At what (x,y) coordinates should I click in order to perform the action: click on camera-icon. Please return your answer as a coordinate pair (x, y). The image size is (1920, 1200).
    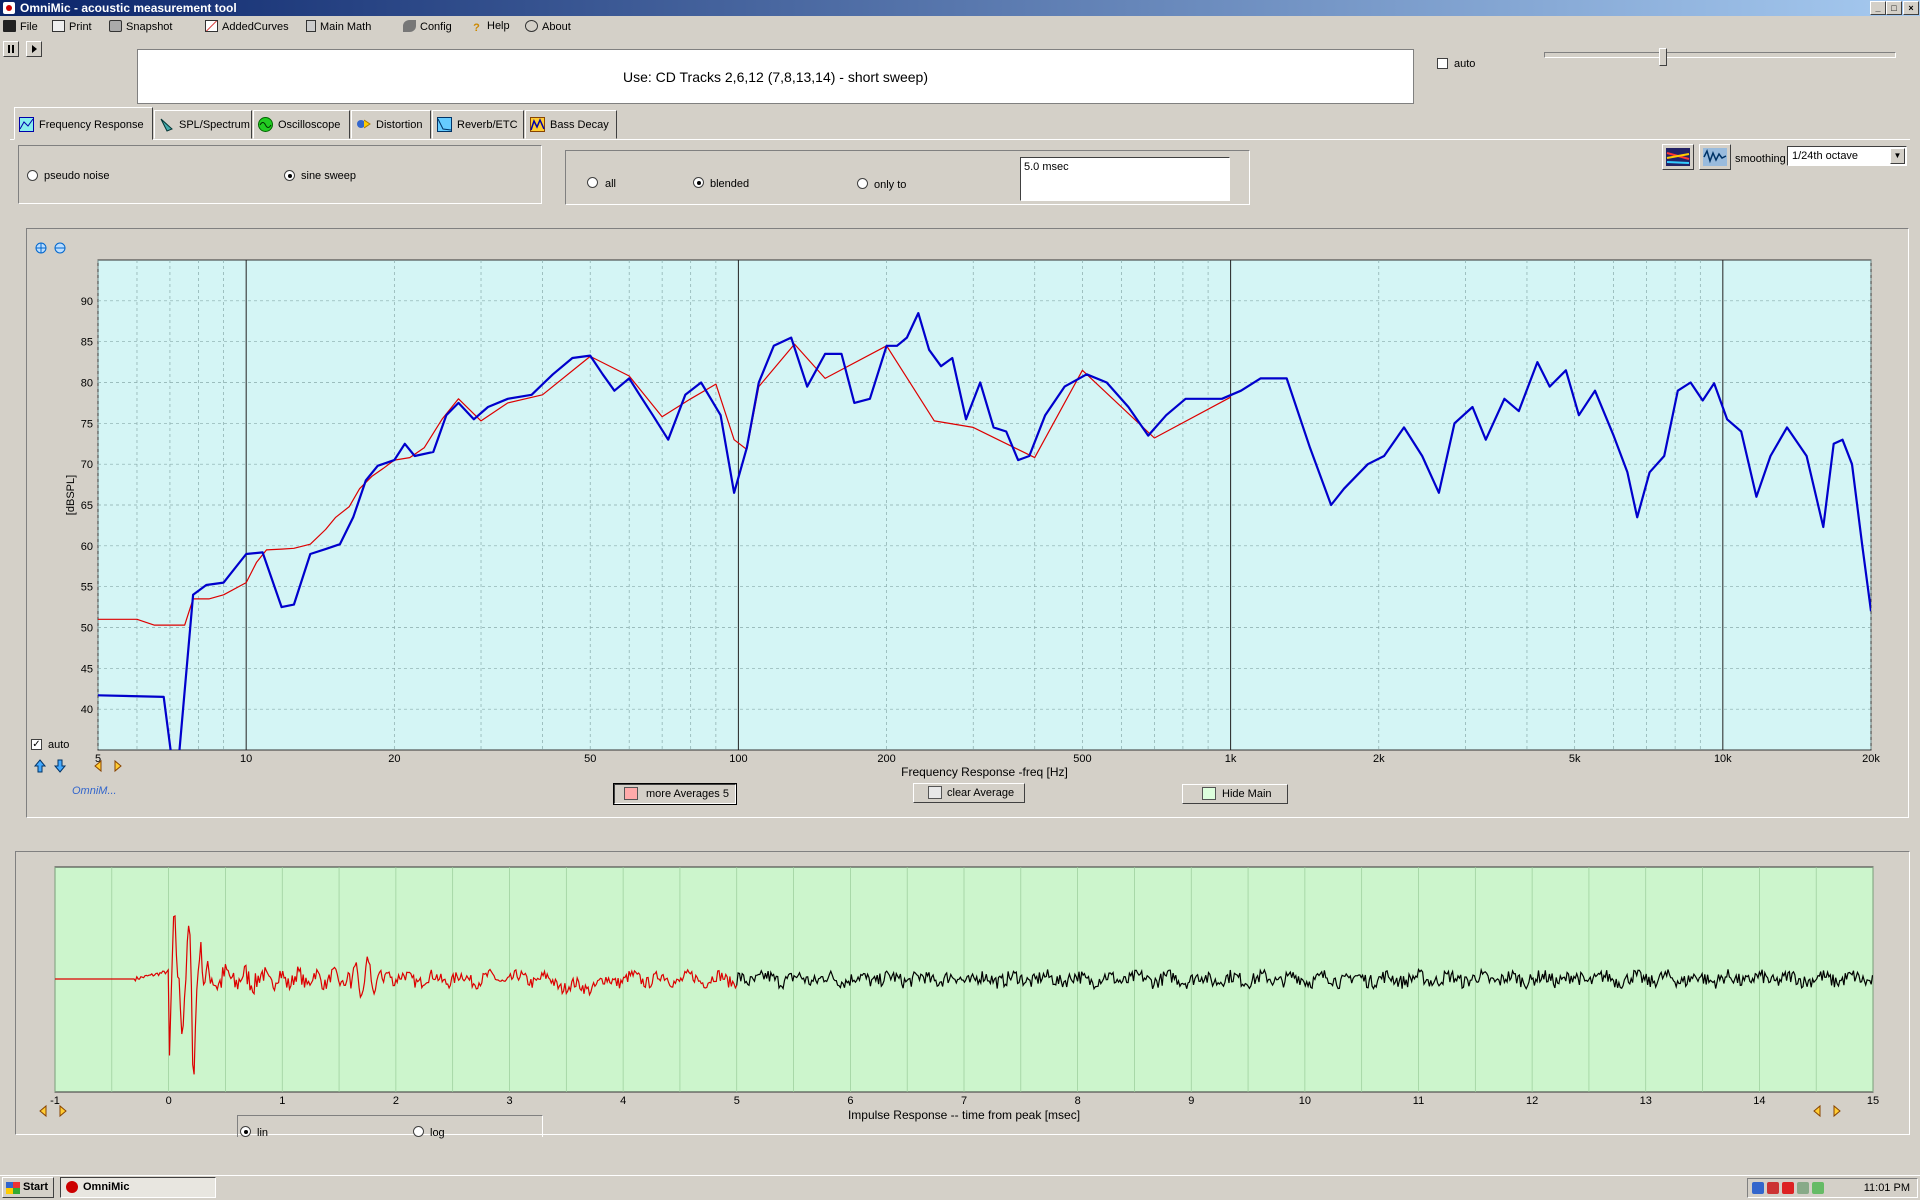
    Looking at the image, I should click on (115, 26).